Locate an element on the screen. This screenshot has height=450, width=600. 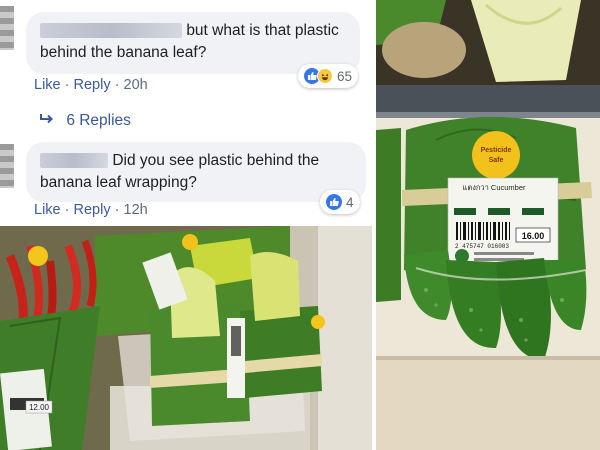
view-replies-link: 6 Replies is located at coordinates (85, 121).